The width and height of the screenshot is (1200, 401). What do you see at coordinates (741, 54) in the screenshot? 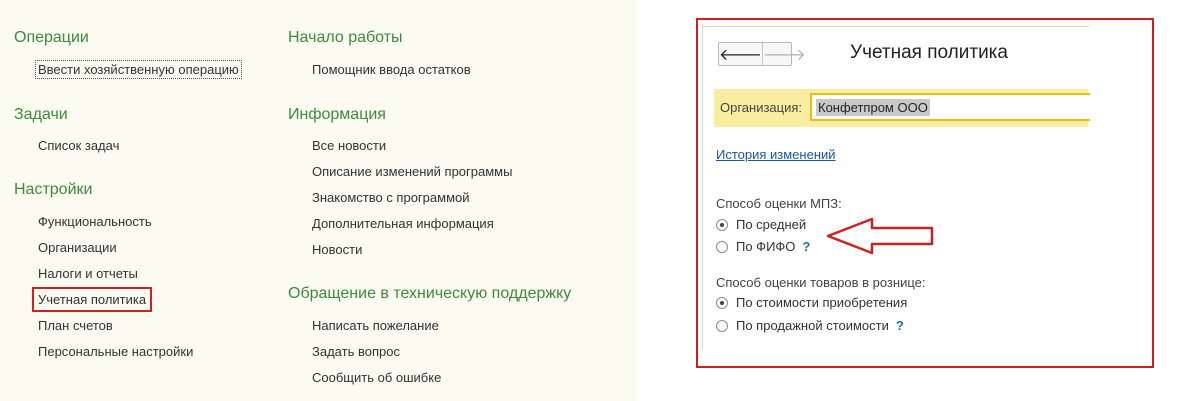
I see `back-arrow-icon: 🡐` at bounding box center [741, 54].